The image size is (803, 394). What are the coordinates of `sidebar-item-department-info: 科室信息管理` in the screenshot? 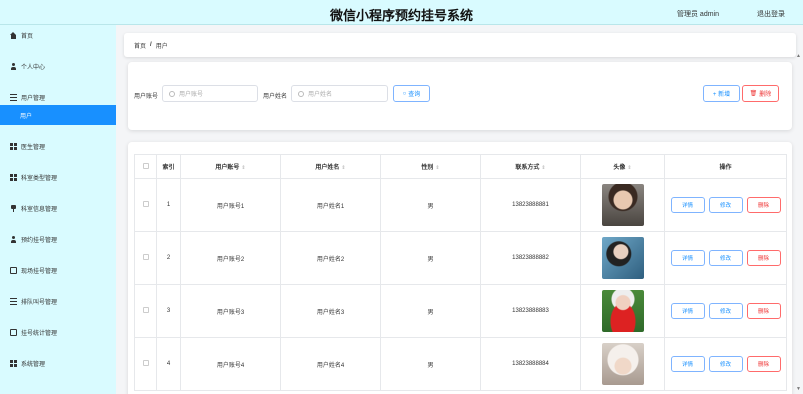 It's located at (58, 208).